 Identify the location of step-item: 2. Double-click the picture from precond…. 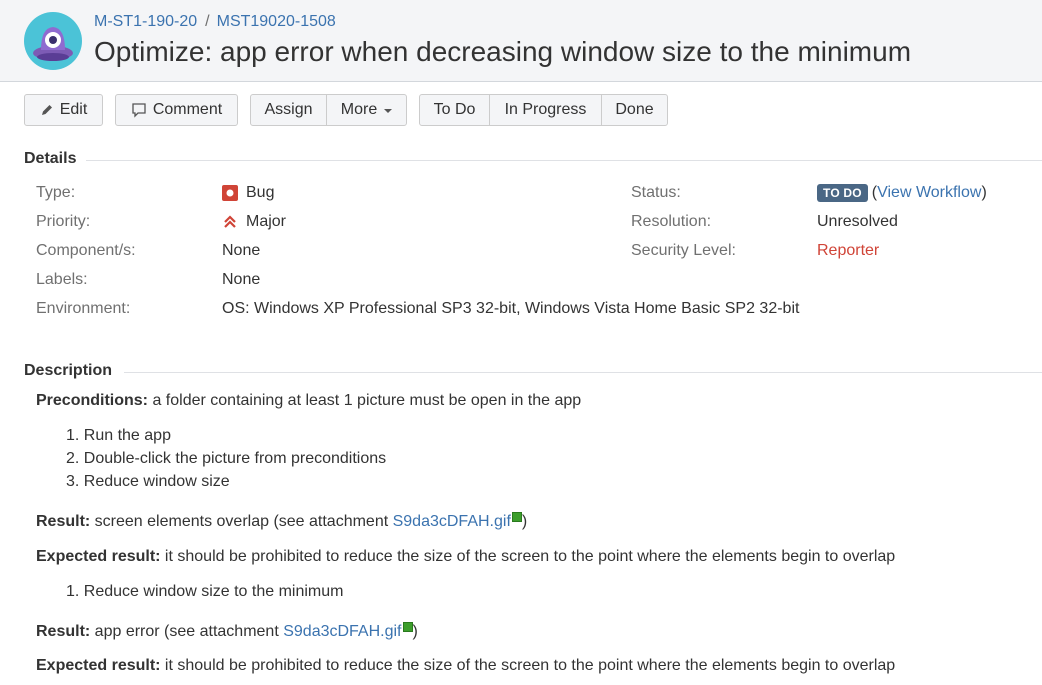
(226, 458).